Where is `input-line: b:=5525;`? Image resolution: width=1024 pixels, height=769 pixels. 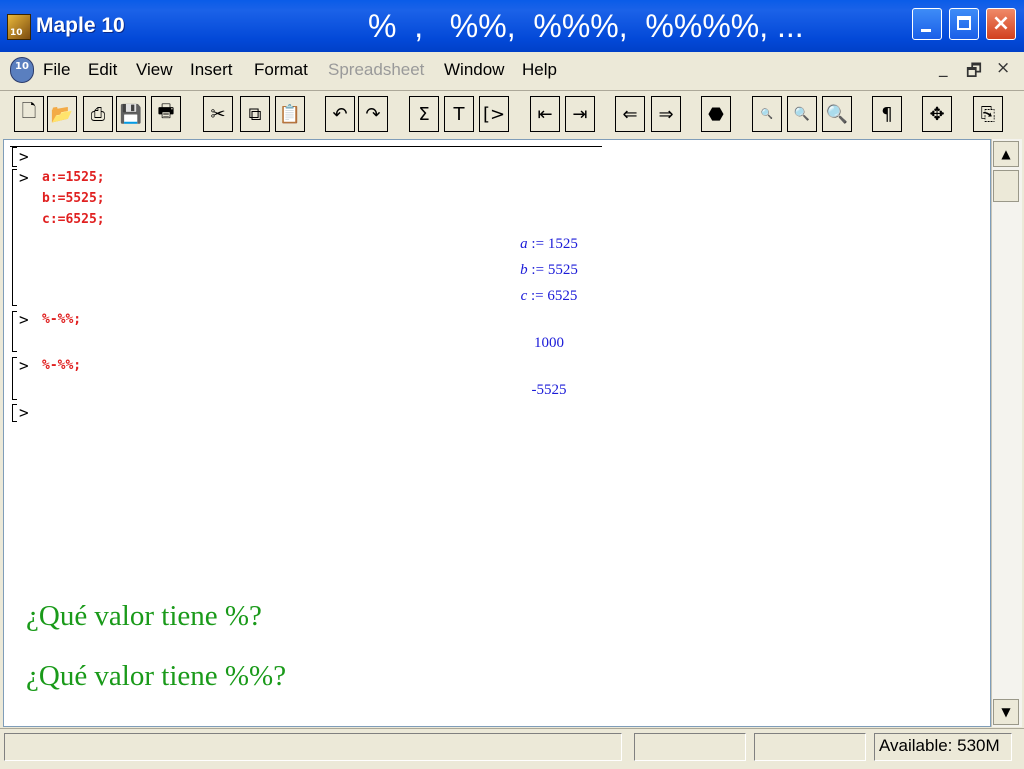
input-line: b:=5525; is located at coordinates (73, 198).